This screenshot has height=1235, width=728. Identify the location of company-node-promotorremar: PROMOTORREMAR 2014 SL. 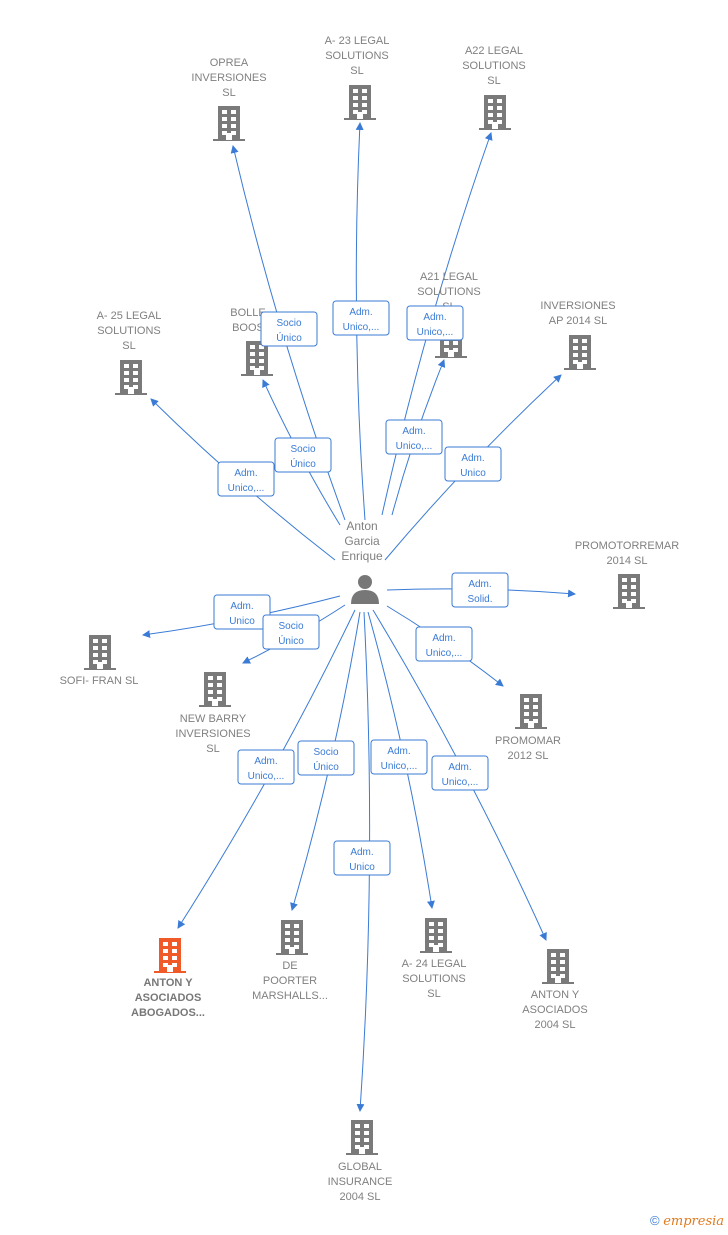
(627, 574).